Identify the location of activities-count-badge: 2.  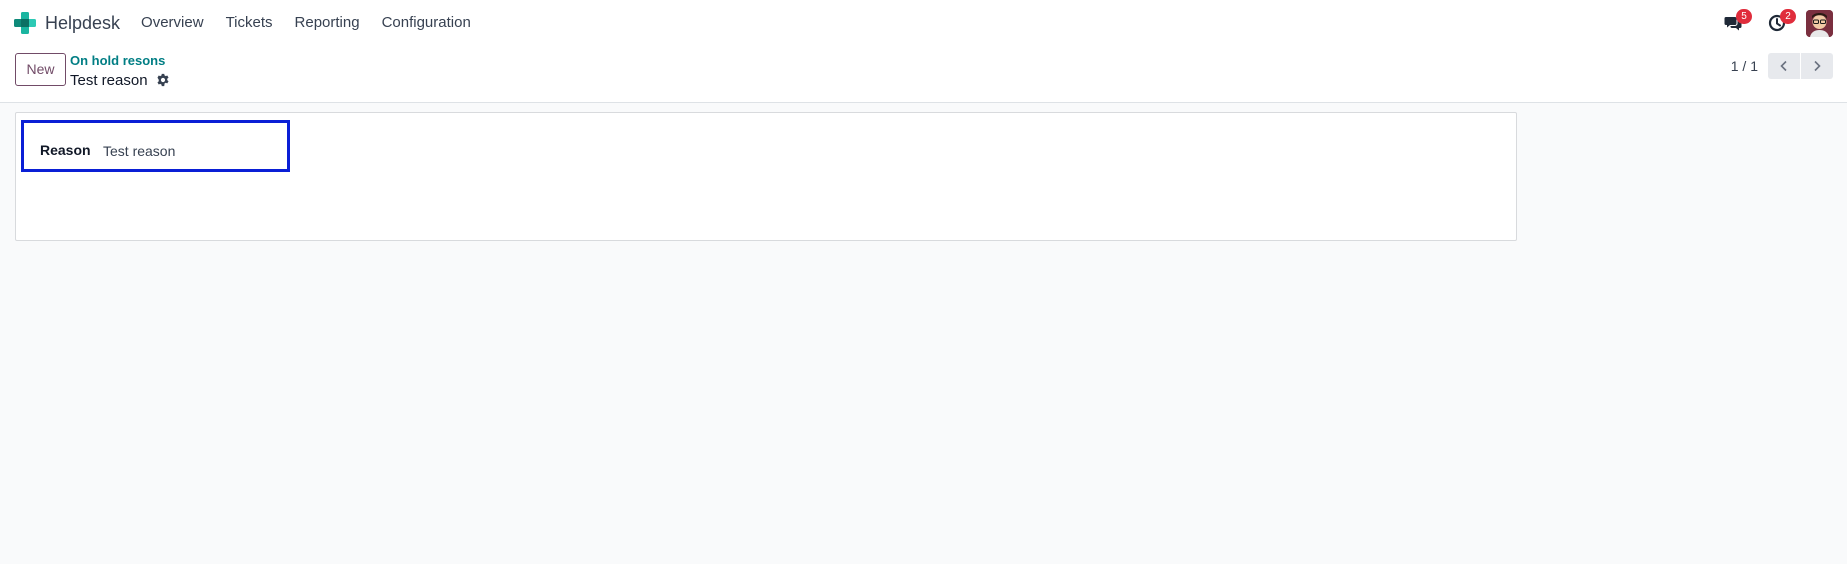
(1788, 16).